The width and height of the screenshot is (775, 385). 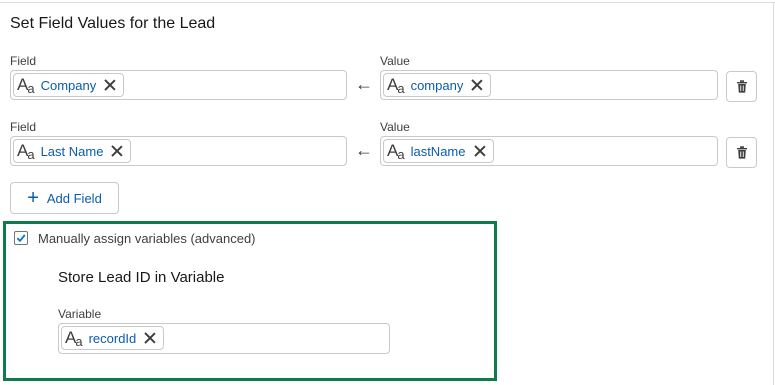 What do you see at coordinates (387, 2) in the screenshot?
I see `panel-top-border` at bounding box center [387, 2].